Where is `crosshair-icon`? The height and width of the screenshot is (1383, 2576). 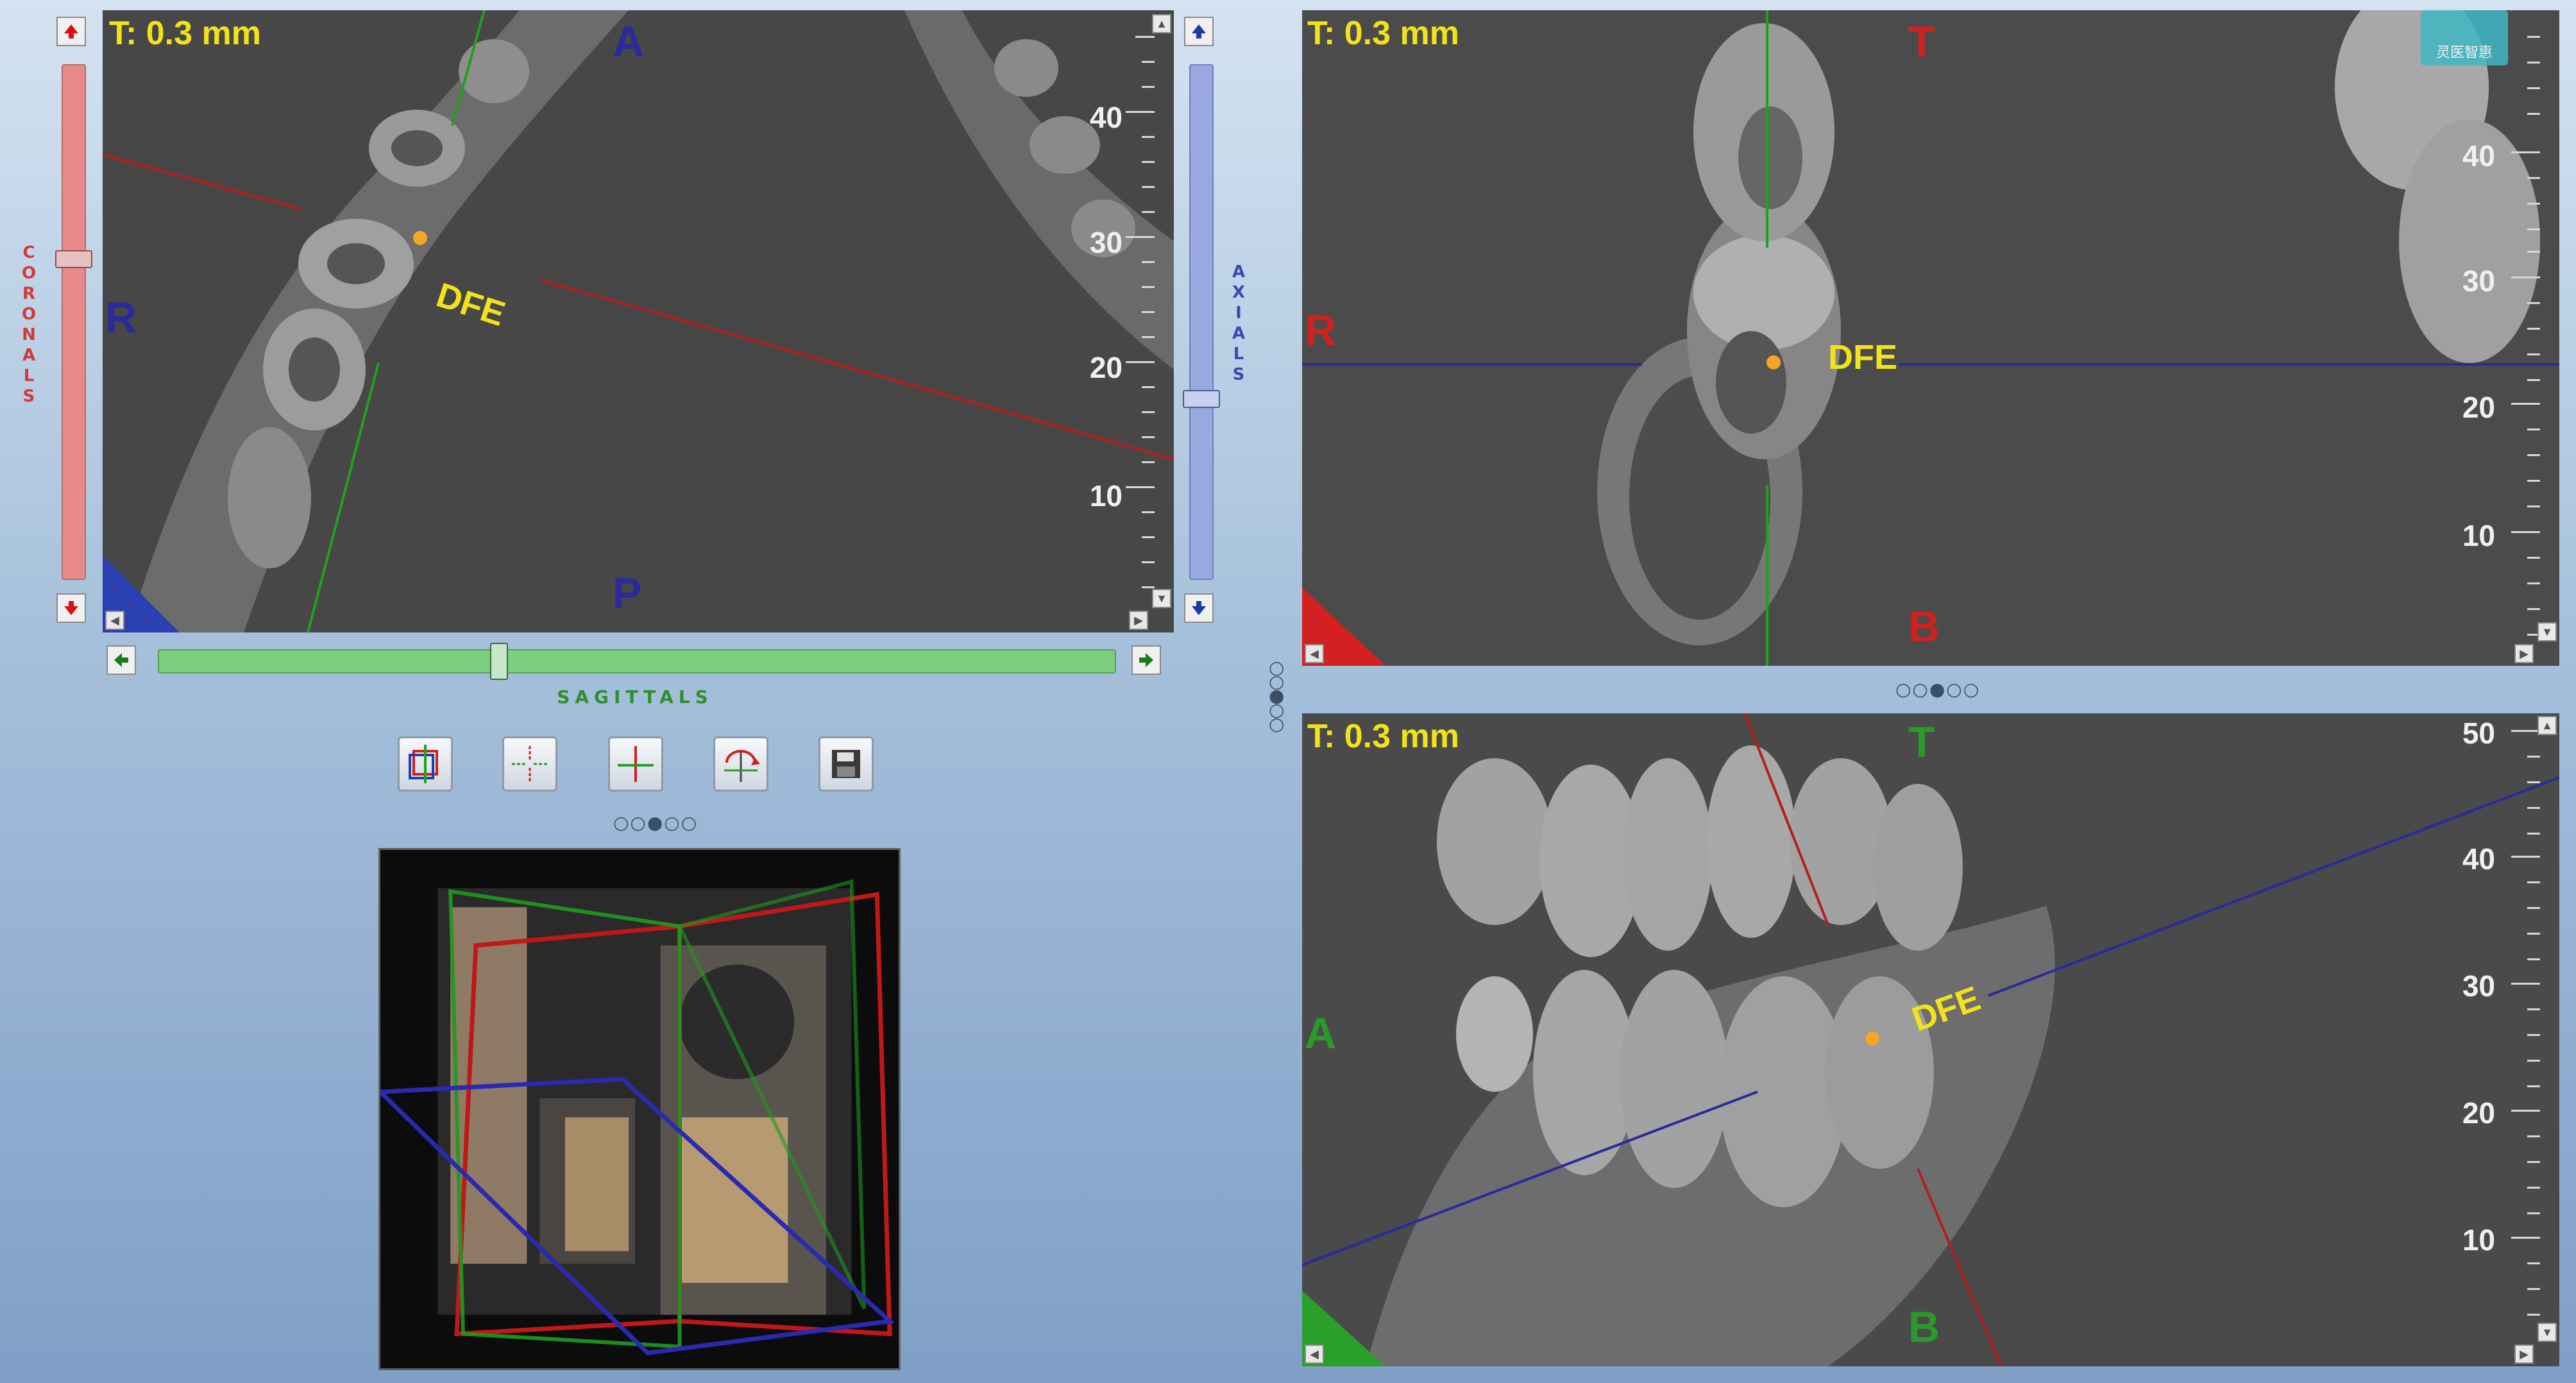 crosshair-icon is located at coordinates (530, 764).